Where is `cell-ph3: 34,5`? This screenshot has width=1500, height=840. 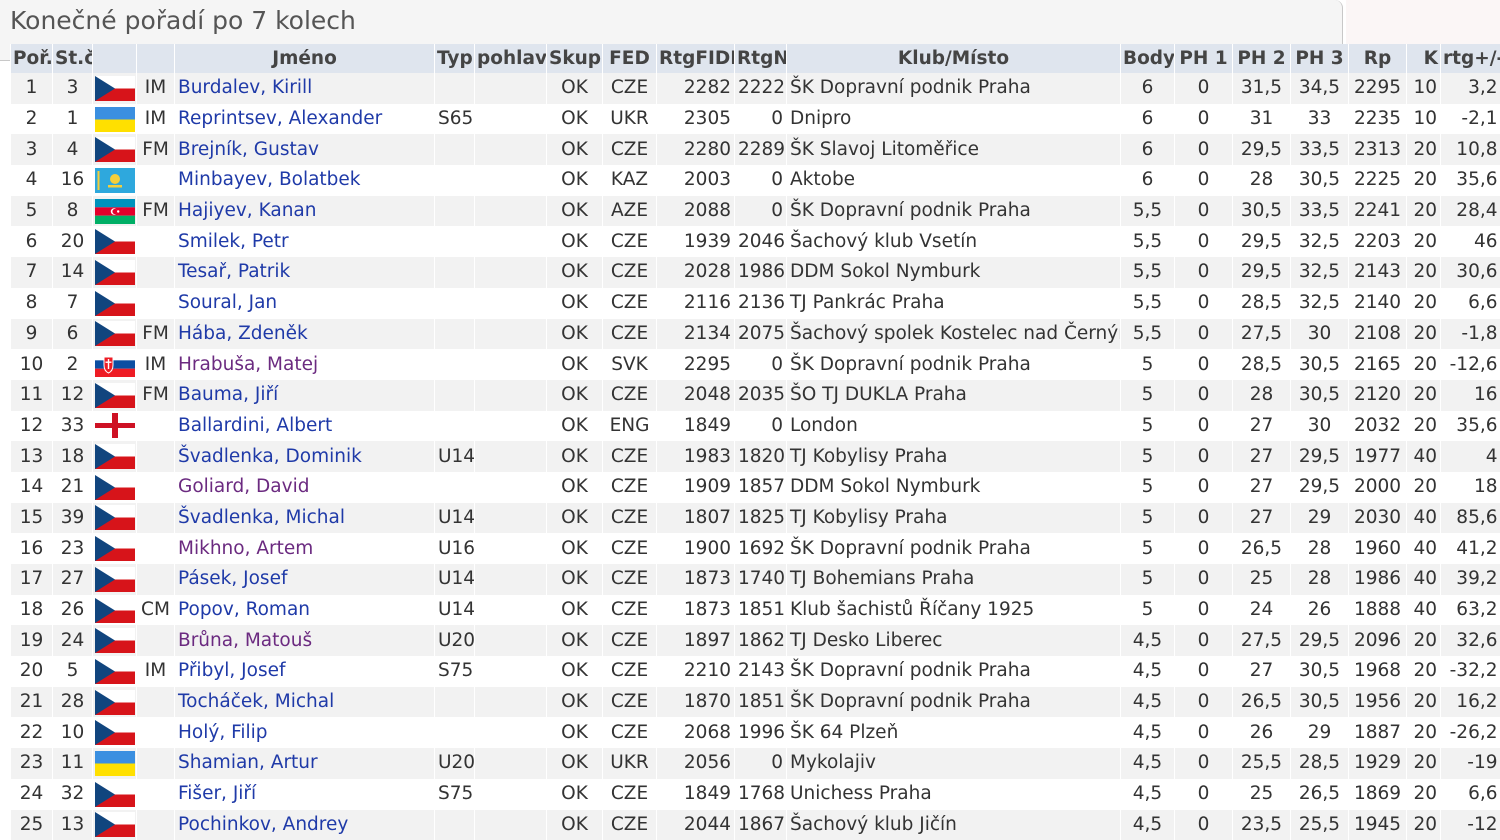
cell-ph3: 34,5 is located at coordinates (1319, 88).